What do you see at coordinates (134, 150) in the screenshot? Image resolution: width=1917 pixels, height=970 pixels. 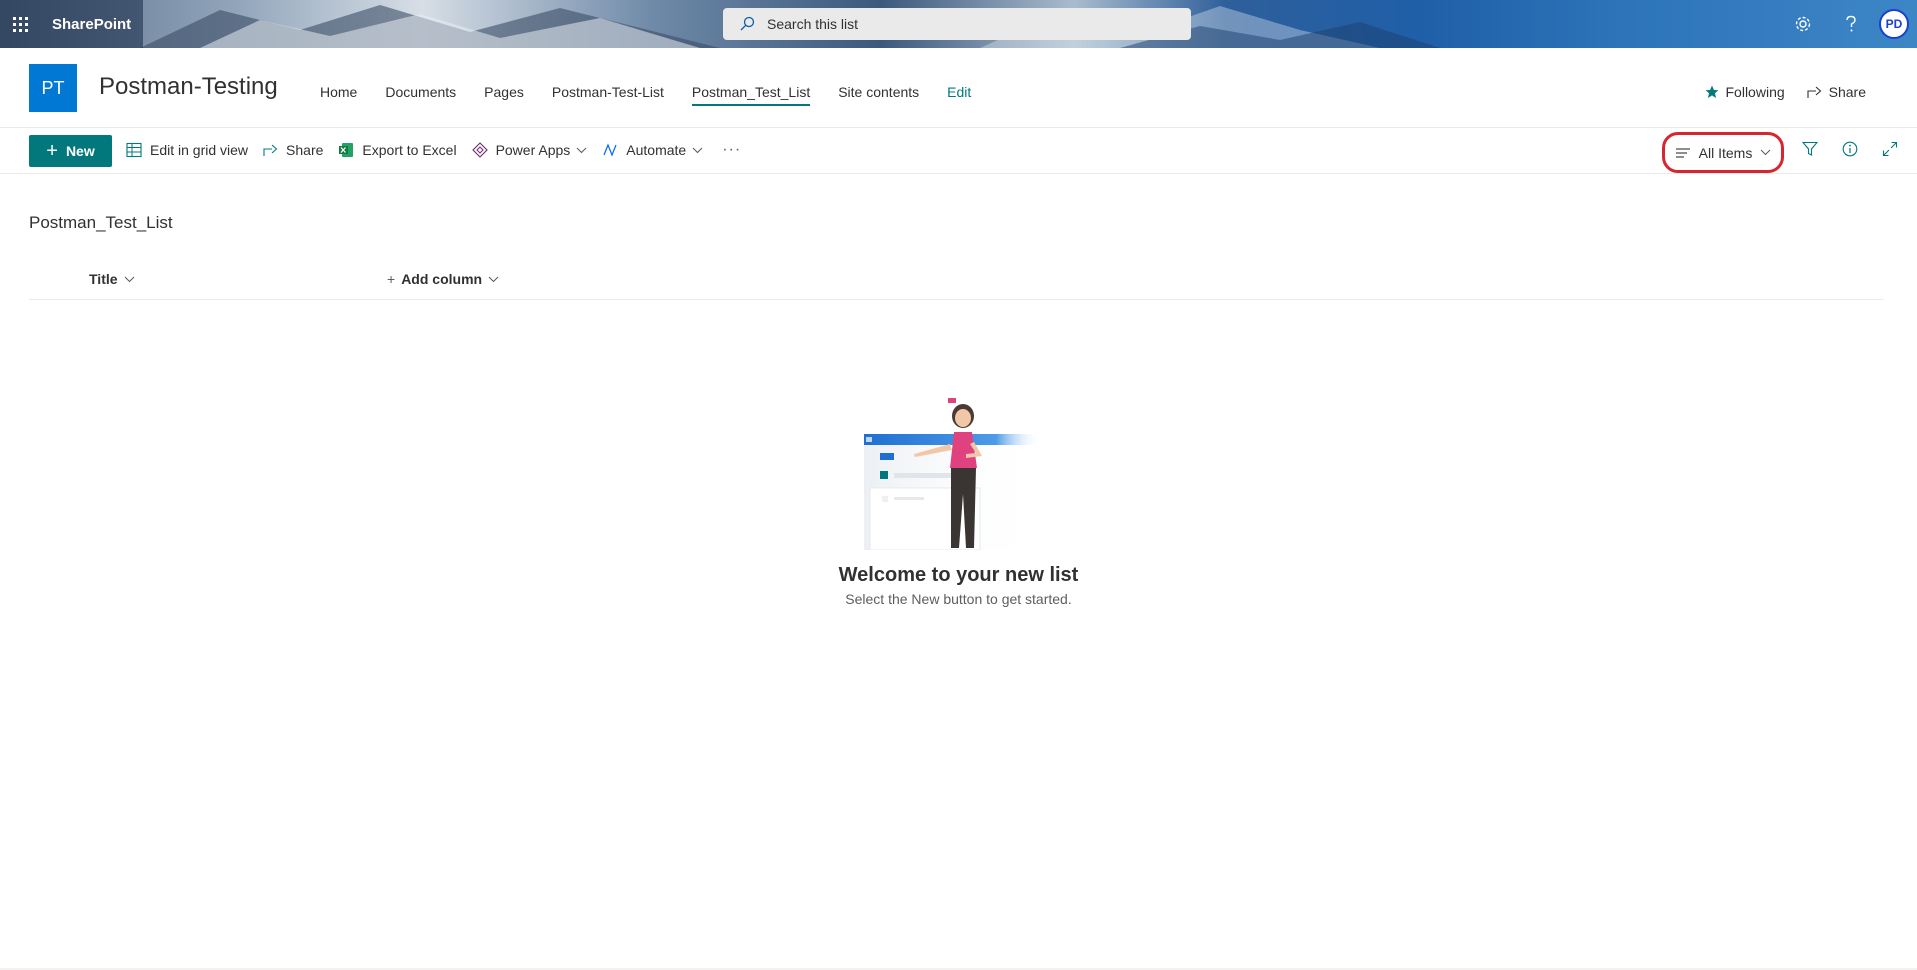 I see `grid-icon` at bounding box center [134, 150].